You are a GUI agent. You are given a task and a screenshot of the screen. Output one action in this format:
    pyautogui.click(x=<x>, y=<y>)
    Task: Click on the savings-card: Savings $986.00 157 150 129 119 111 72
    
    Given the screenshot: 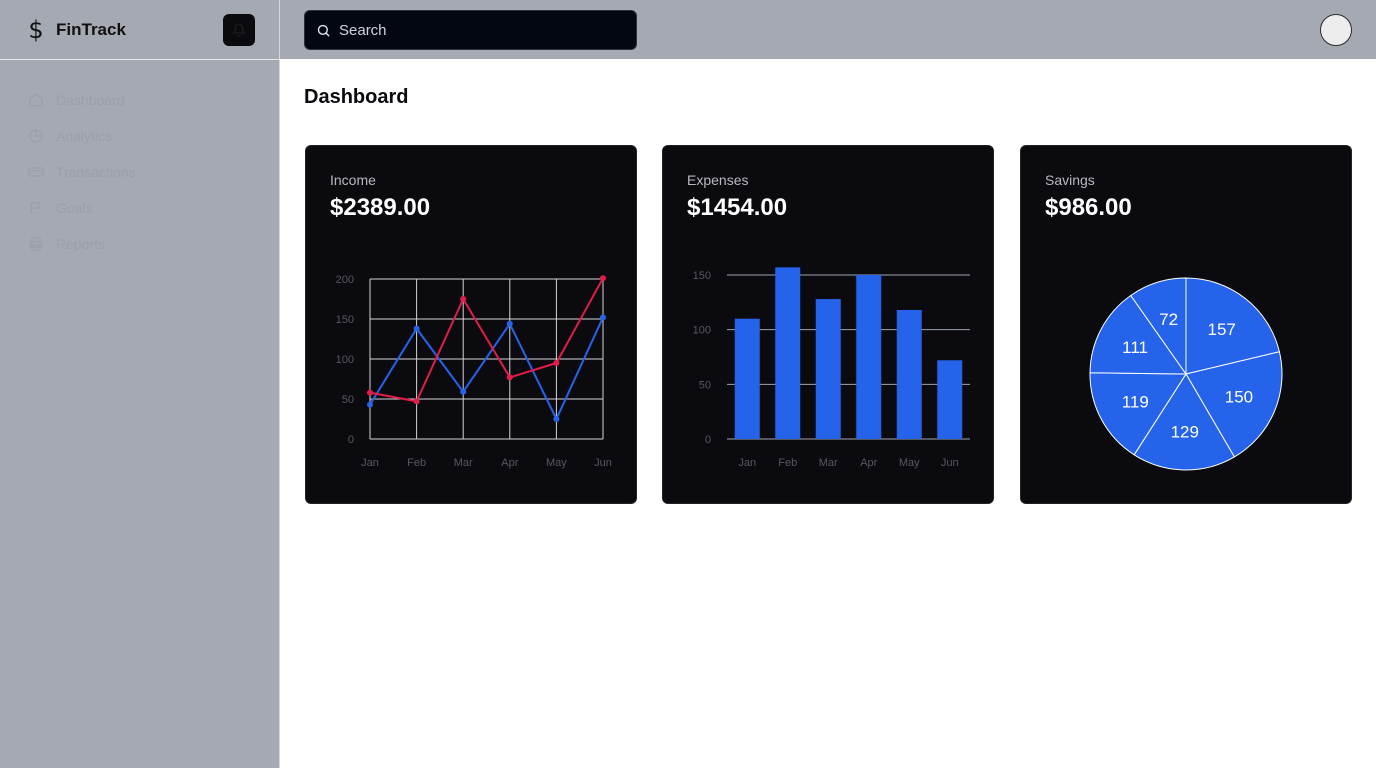 What is the action you would take?
    pyautogui.click(x=1186, y=324)
    